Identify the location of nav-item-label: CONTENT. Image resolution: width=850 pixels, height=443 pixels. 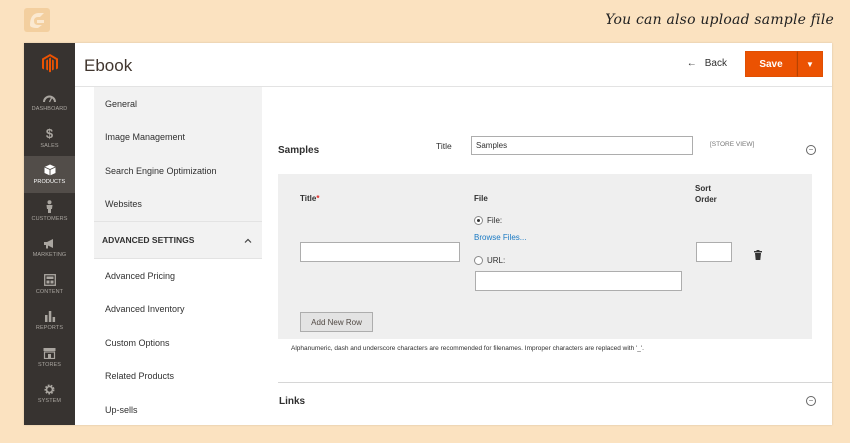
(49, 291).